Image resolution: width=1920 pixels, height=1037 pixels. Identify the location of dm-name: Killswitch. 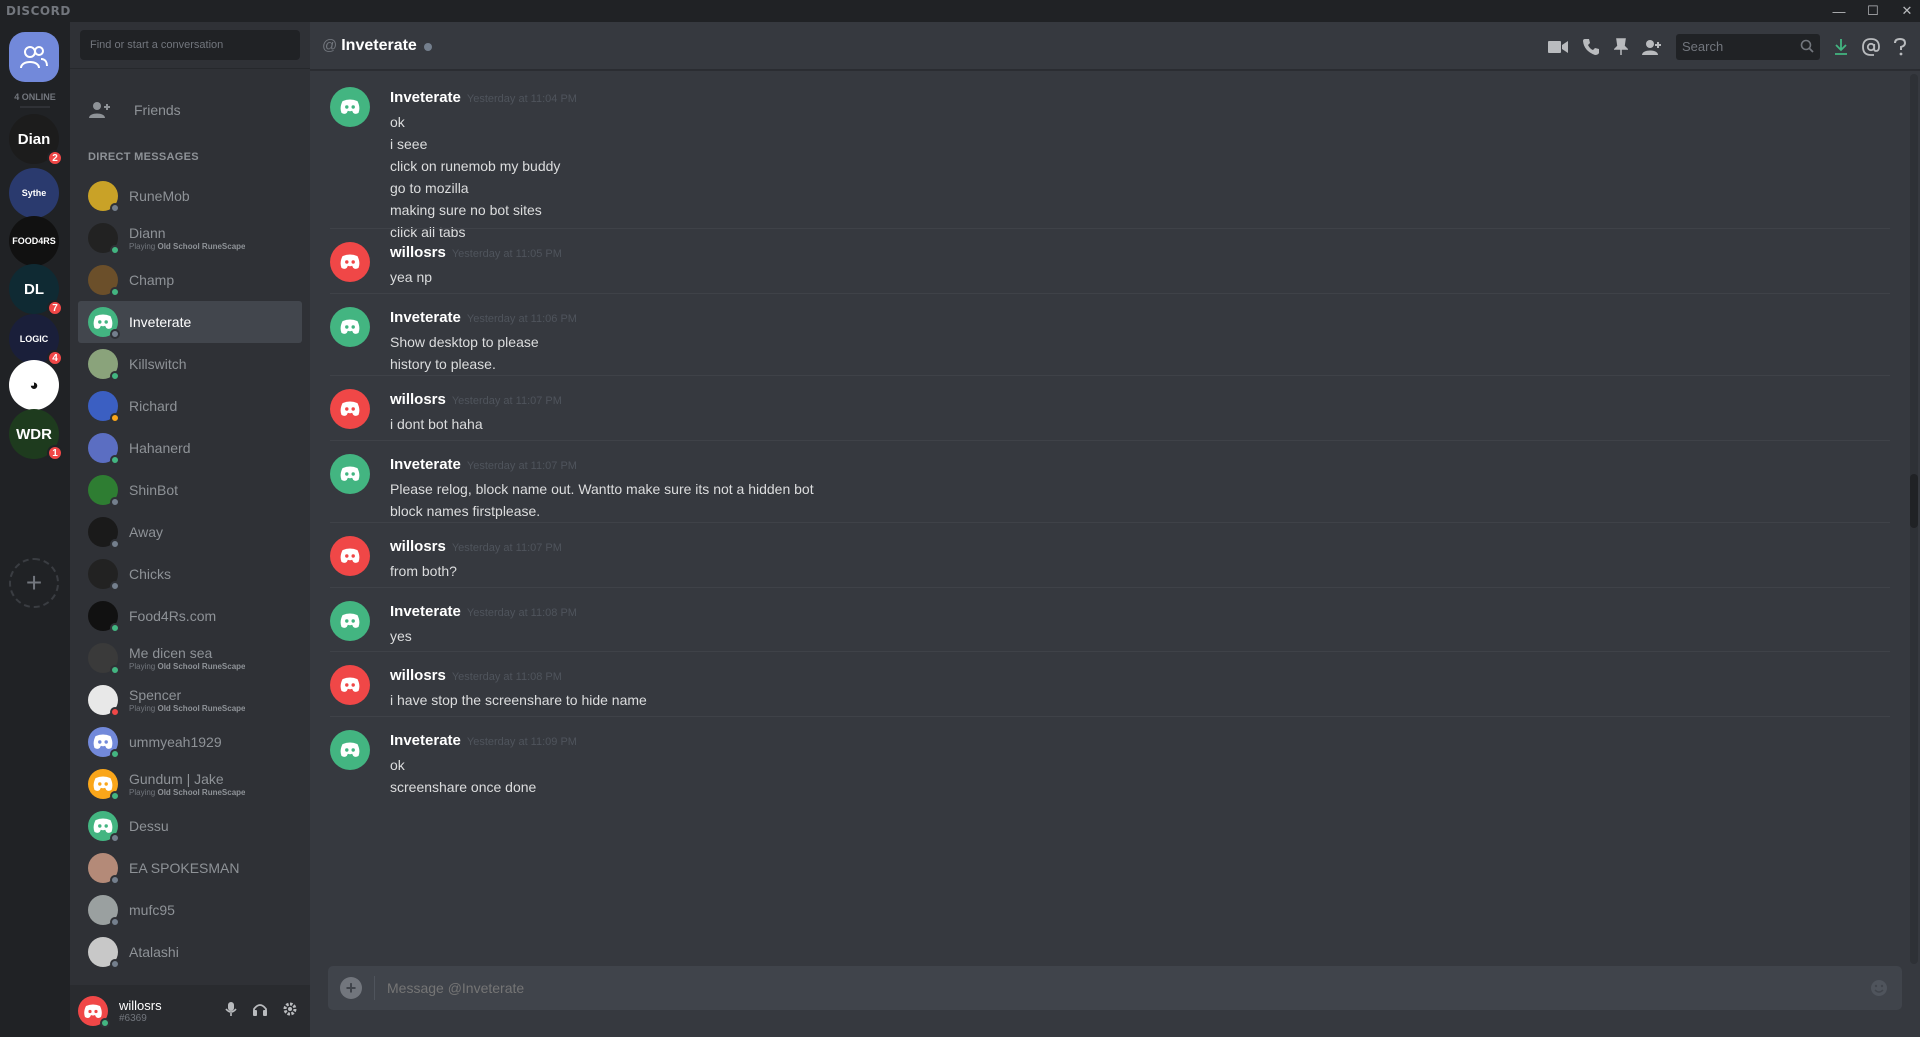
(158, 364).